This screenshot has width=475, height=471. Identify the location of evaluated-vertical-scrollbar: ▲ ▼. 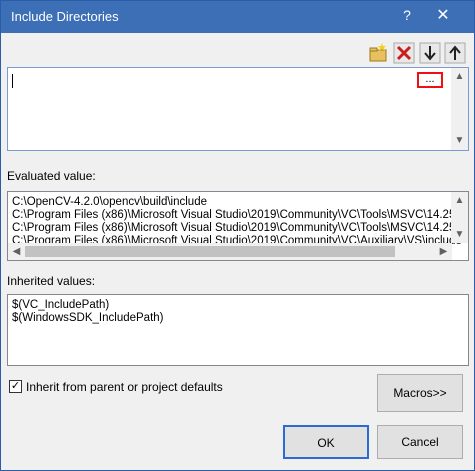
(459, 217).